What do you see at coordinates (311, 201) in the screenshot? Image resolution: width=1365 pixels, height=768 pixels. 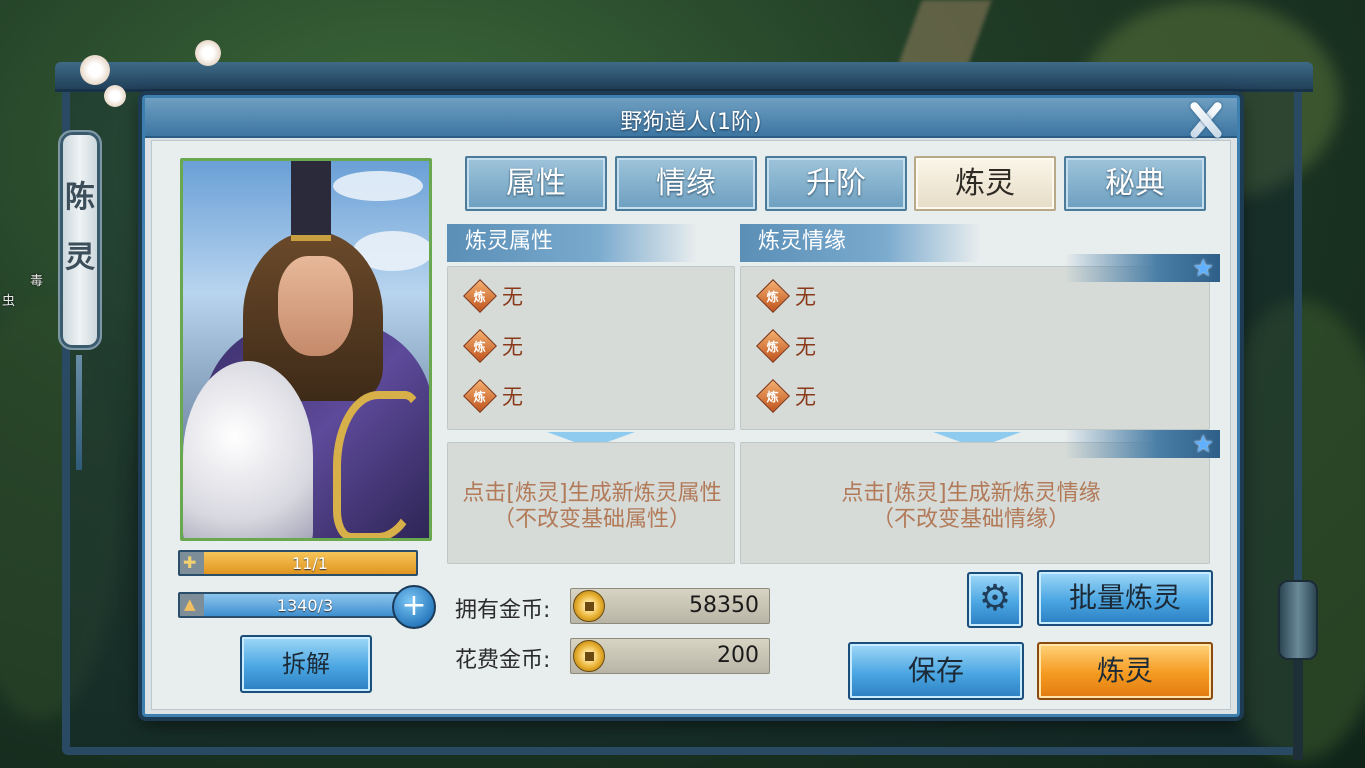 I see `portrait-hat` at bounding box center [311, 201].